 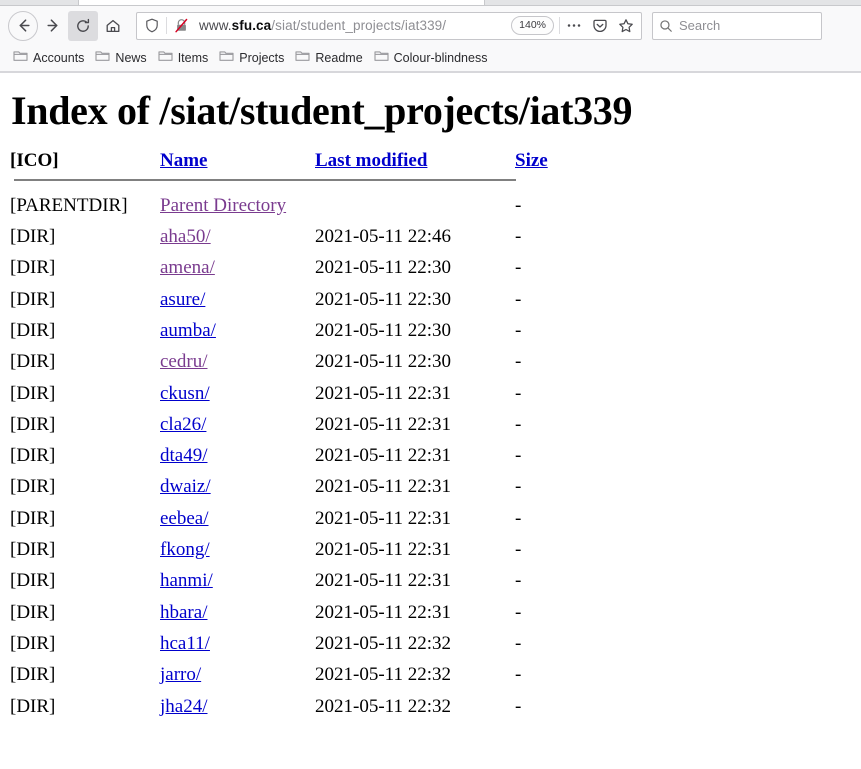 I want to click on pocket-icon, so click(x=600, y=26).